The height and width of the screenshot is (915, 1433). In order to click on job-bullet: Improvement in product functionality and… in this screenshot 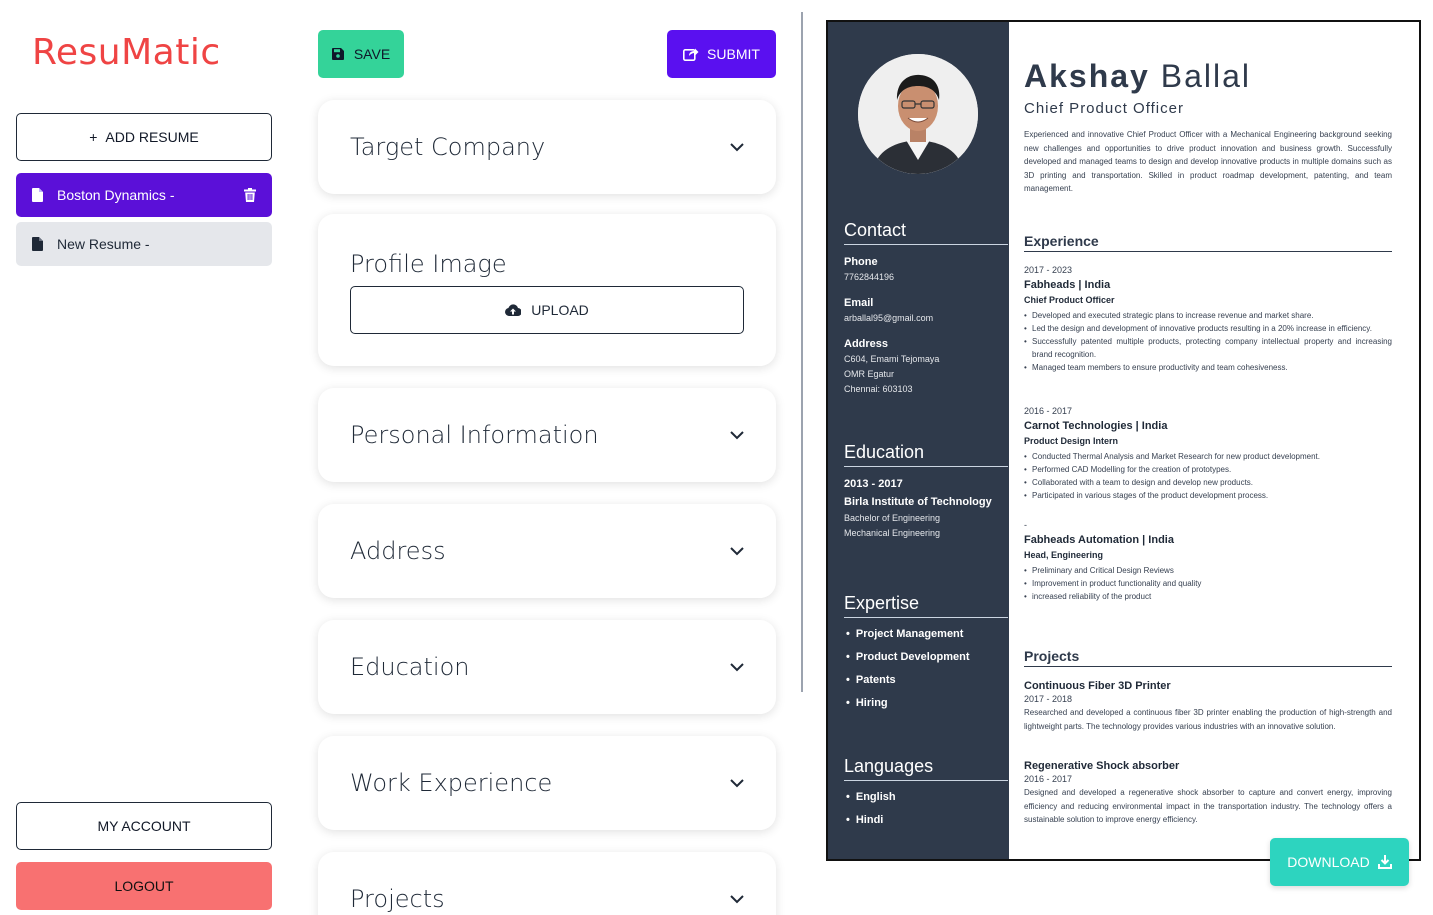, I will do `click(1208, 583)`.